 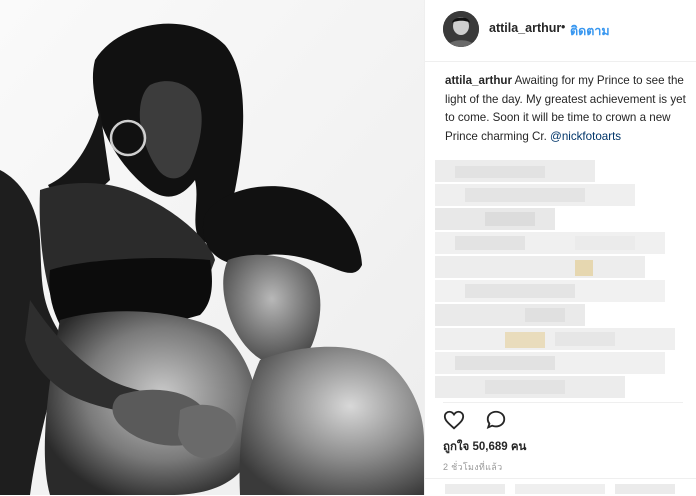 I want to click on avatar-image, so click(x=461, y=29).